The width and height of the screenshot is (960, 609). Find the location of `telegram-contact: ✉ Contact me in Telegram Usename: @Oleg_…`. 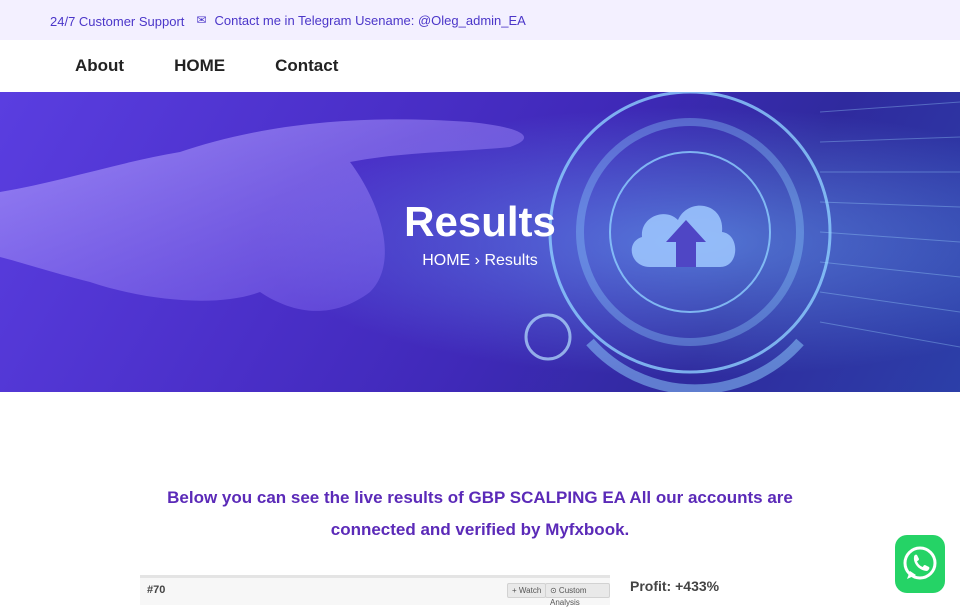

telegram-contact: ✉ Contact me in Telegram Usename: @Oleg_… is located at coordinates (360, 20).